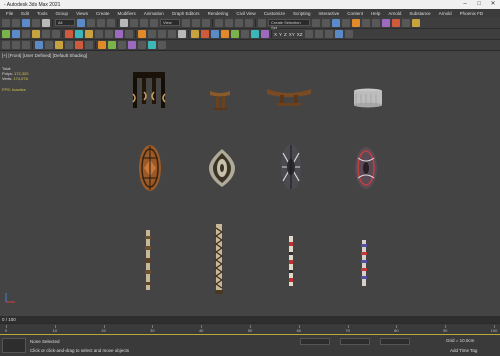 The width and height of the screenshot is (500, 356). What do you see at coordinates (6, 45) in the screenshot?
I see `layer-icon` at bounding box center [6, 45].